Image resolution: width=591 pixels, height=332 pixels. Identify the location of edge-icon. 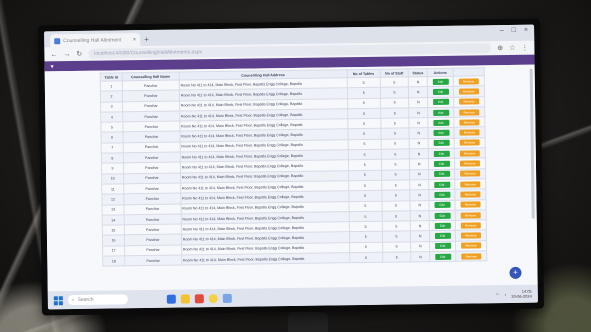
(171, 299).